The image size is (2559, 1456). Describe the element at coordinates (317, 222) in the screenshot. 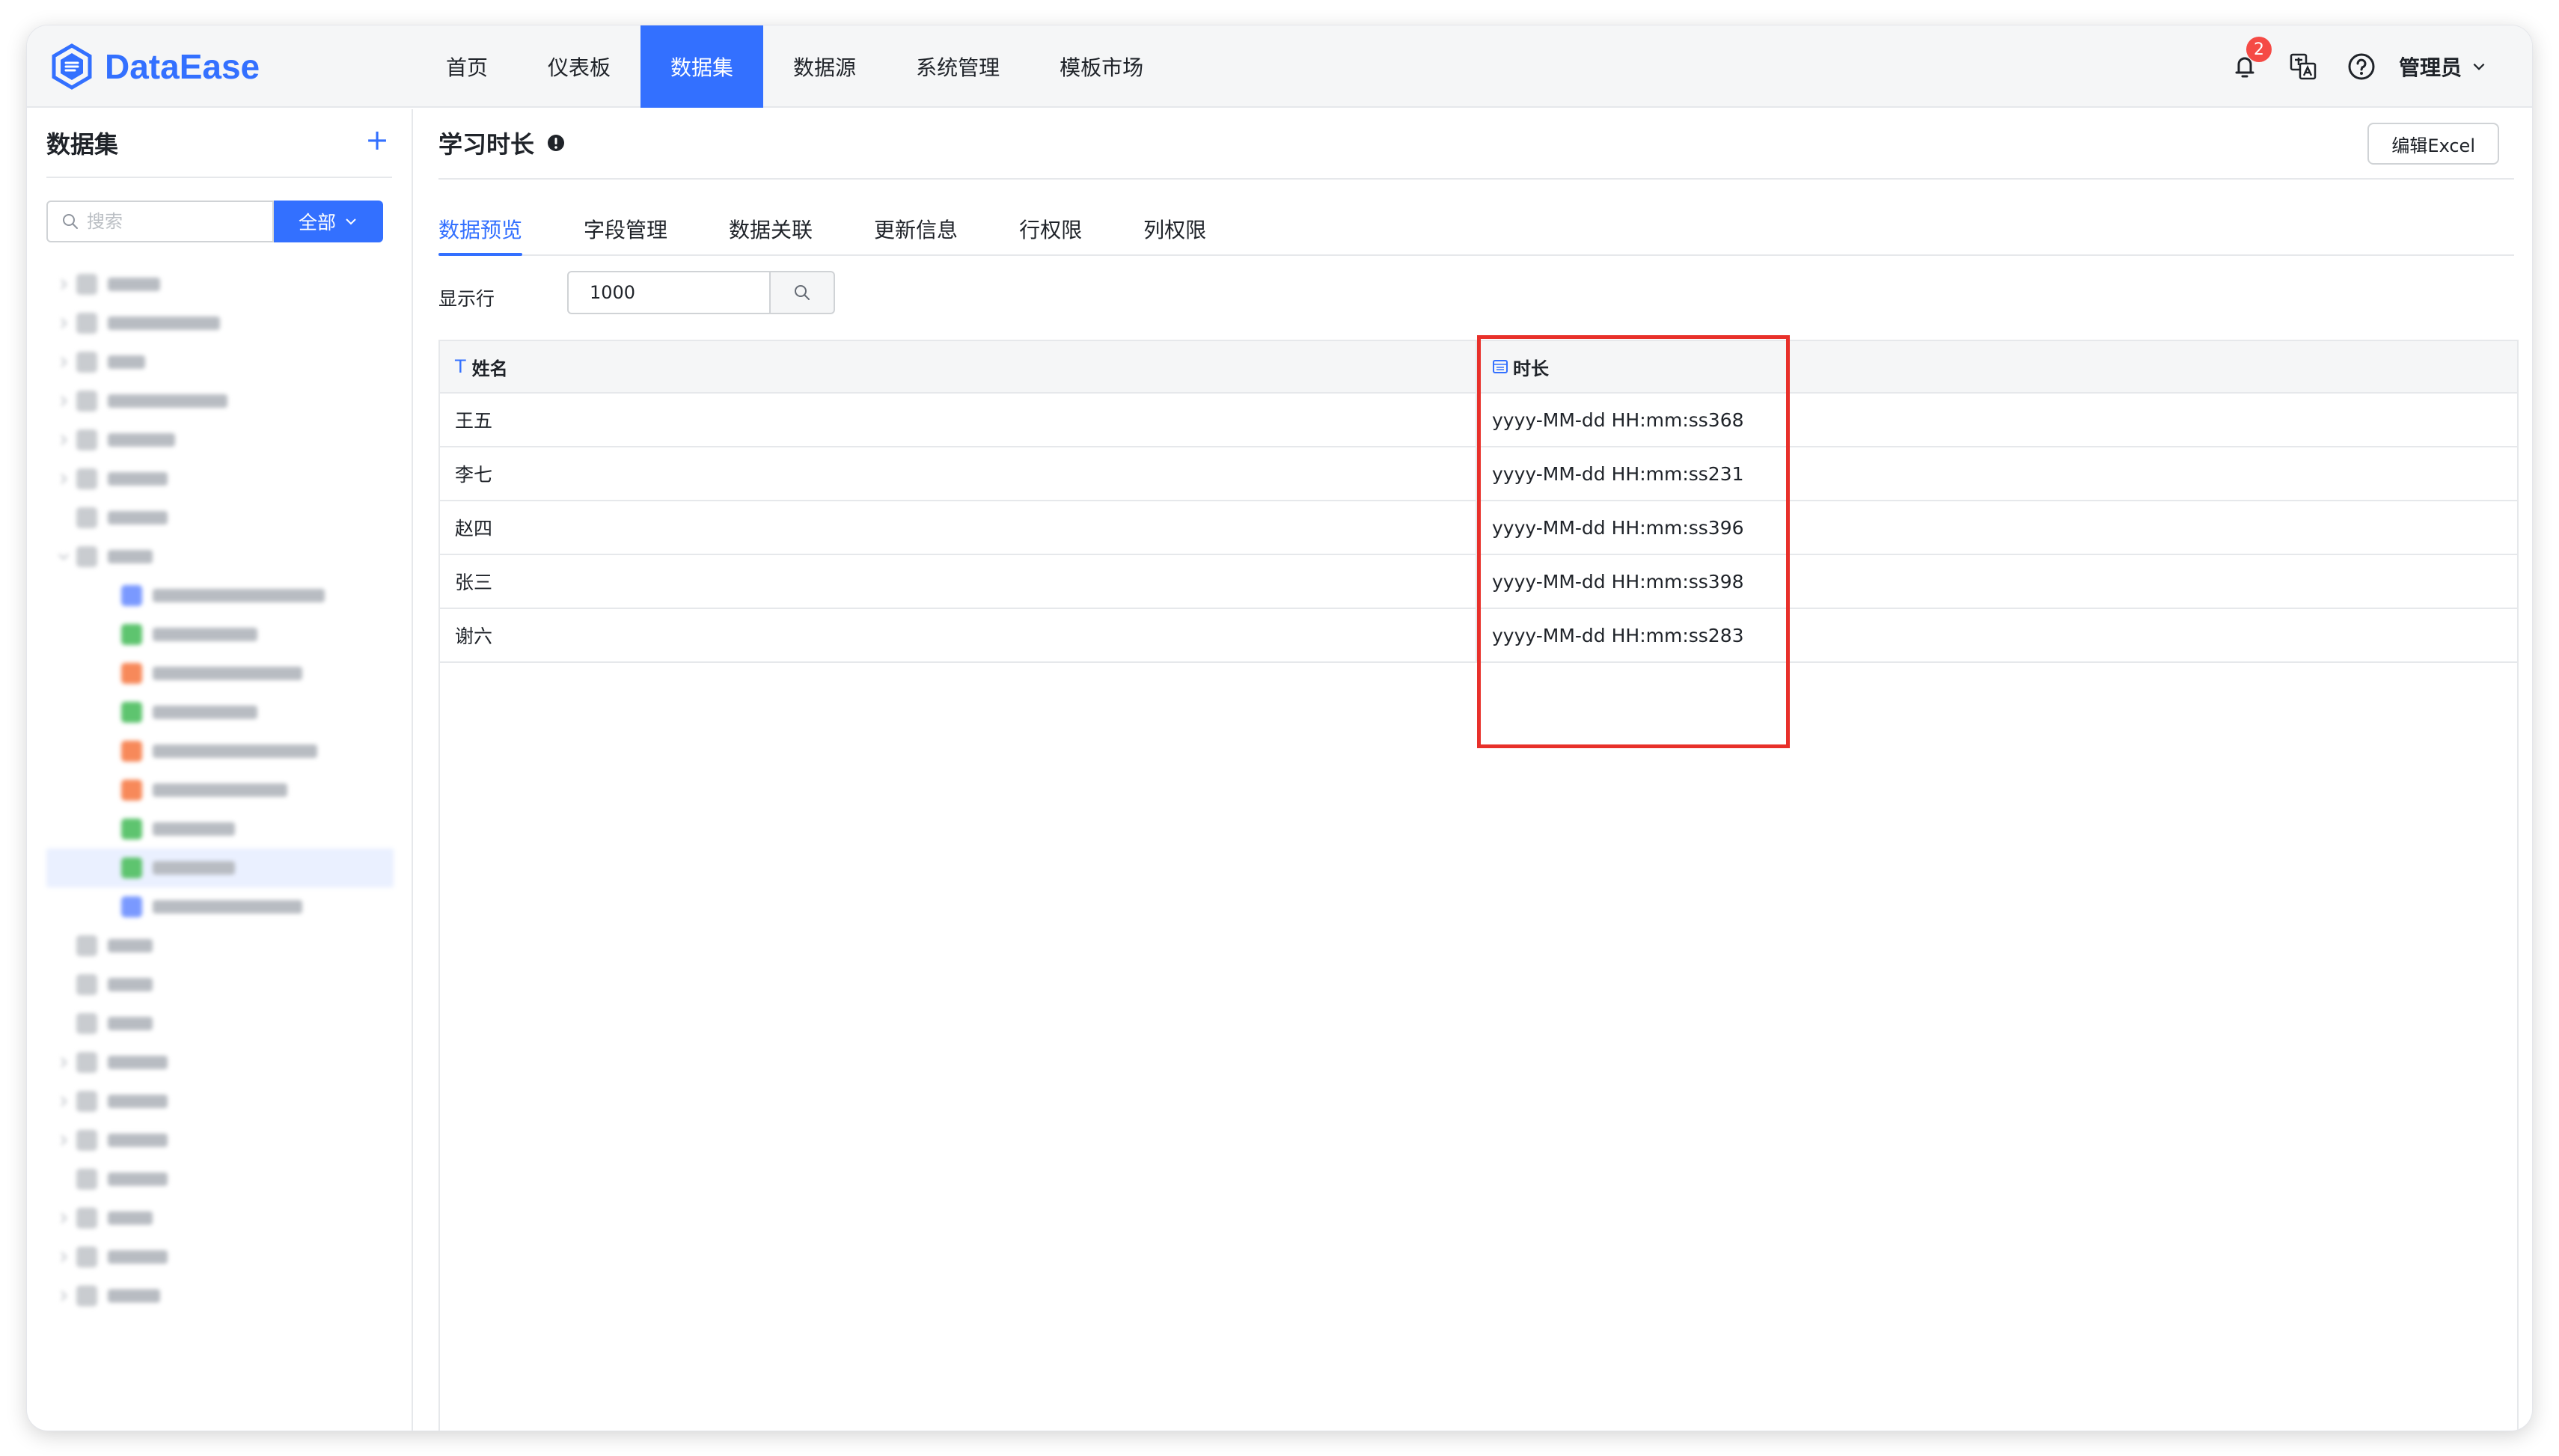

I see `filter-label: 全部` at that location.